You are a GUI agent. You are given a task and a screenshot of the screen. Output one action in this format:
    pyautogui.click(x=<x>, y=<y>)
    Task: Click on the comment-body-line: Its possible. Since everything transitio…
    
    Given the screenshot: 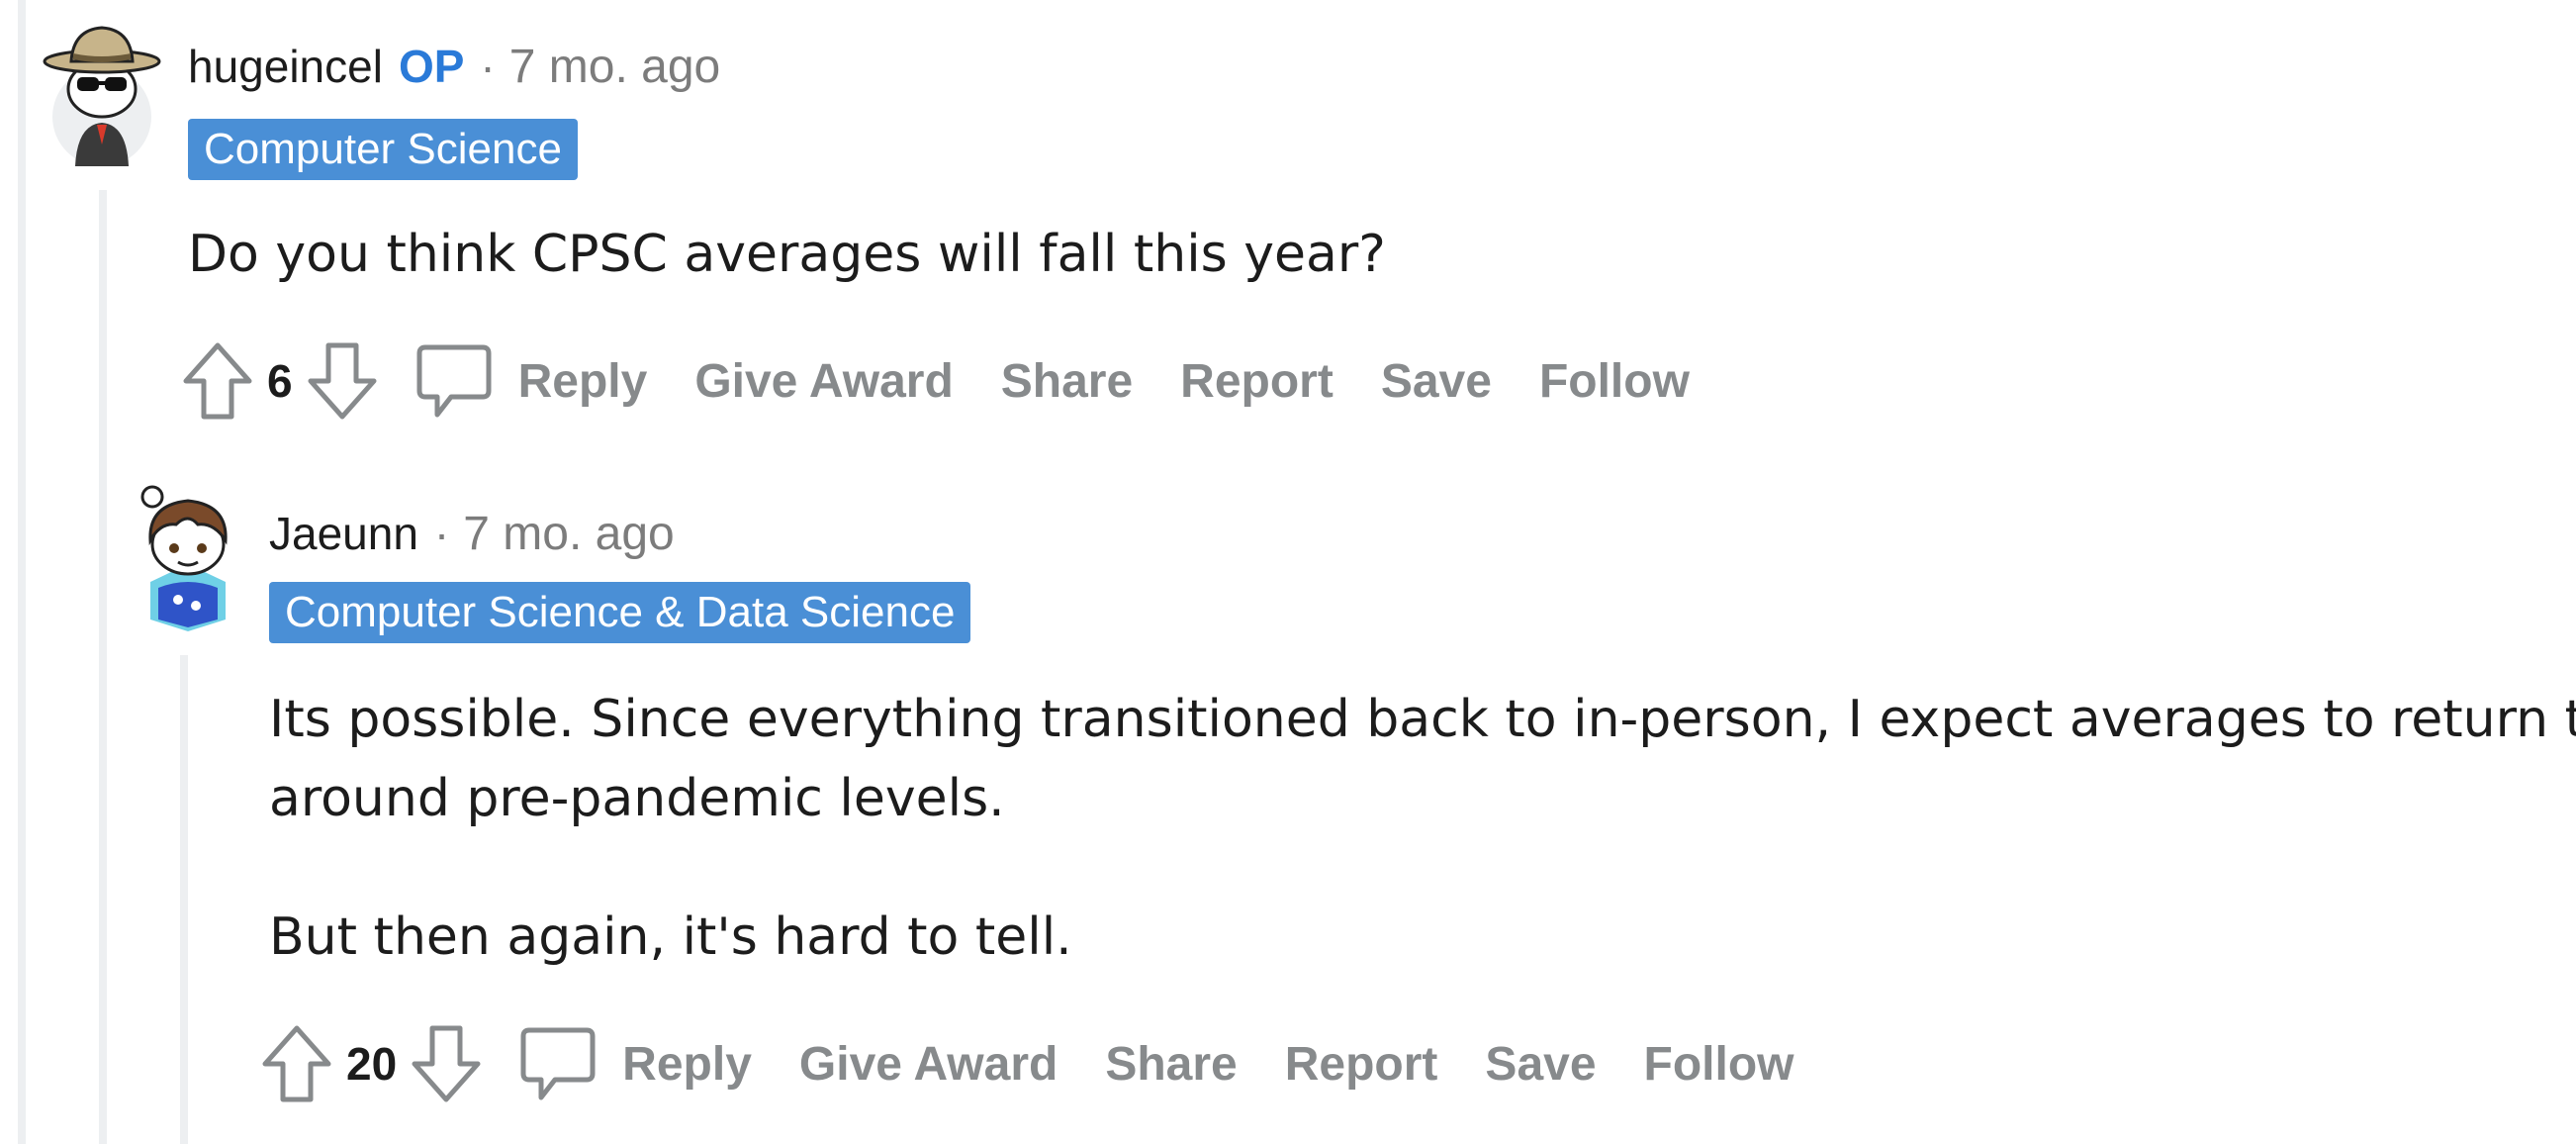 What is the action you would take?
    pyautogui.click(x=1423, y=719)
    